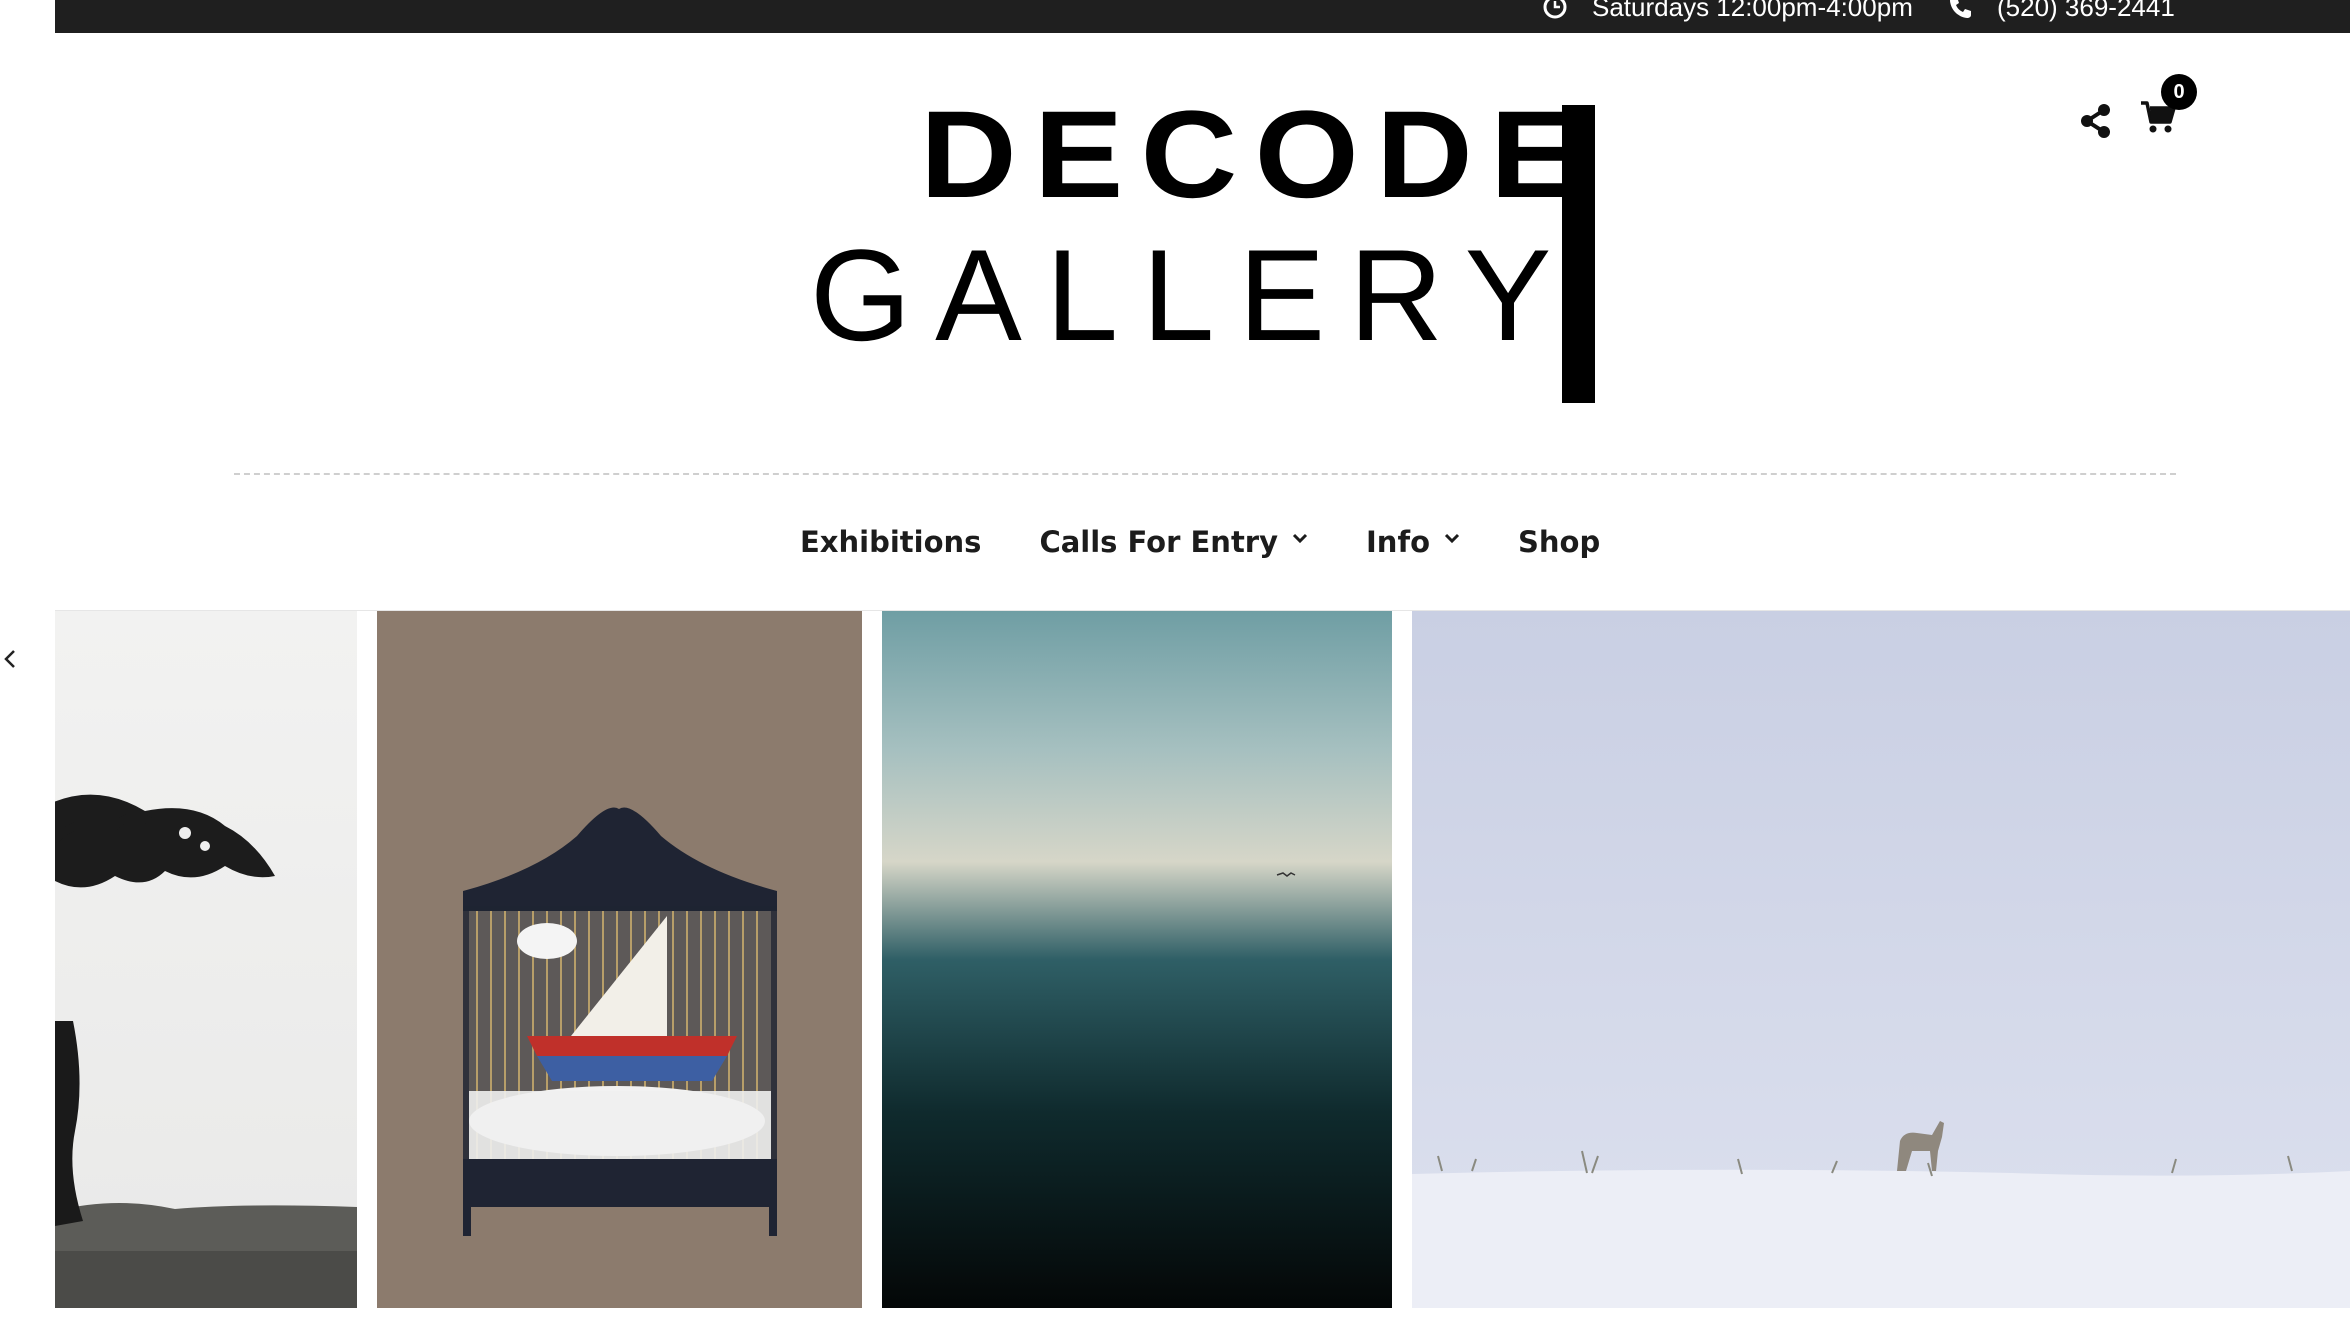 This screenshot has width=2350, height=1334. What do you see at coordinates (1960, 9) in the screenshot?
I see `phone-icon` at bounding box center [1960, 9].